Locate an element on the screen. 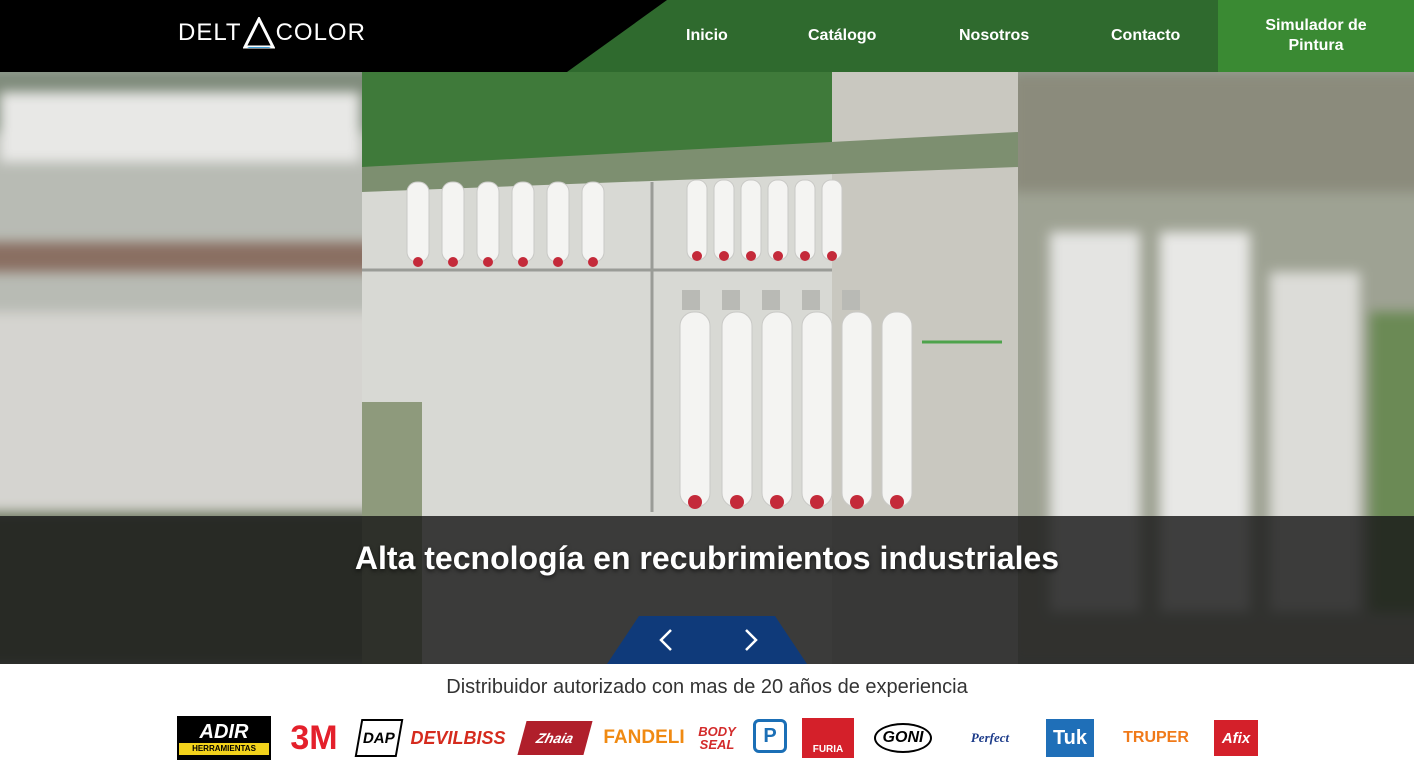  simulador-pintura-button: Simulador de Pintura is located at coordinates (1316, 36).